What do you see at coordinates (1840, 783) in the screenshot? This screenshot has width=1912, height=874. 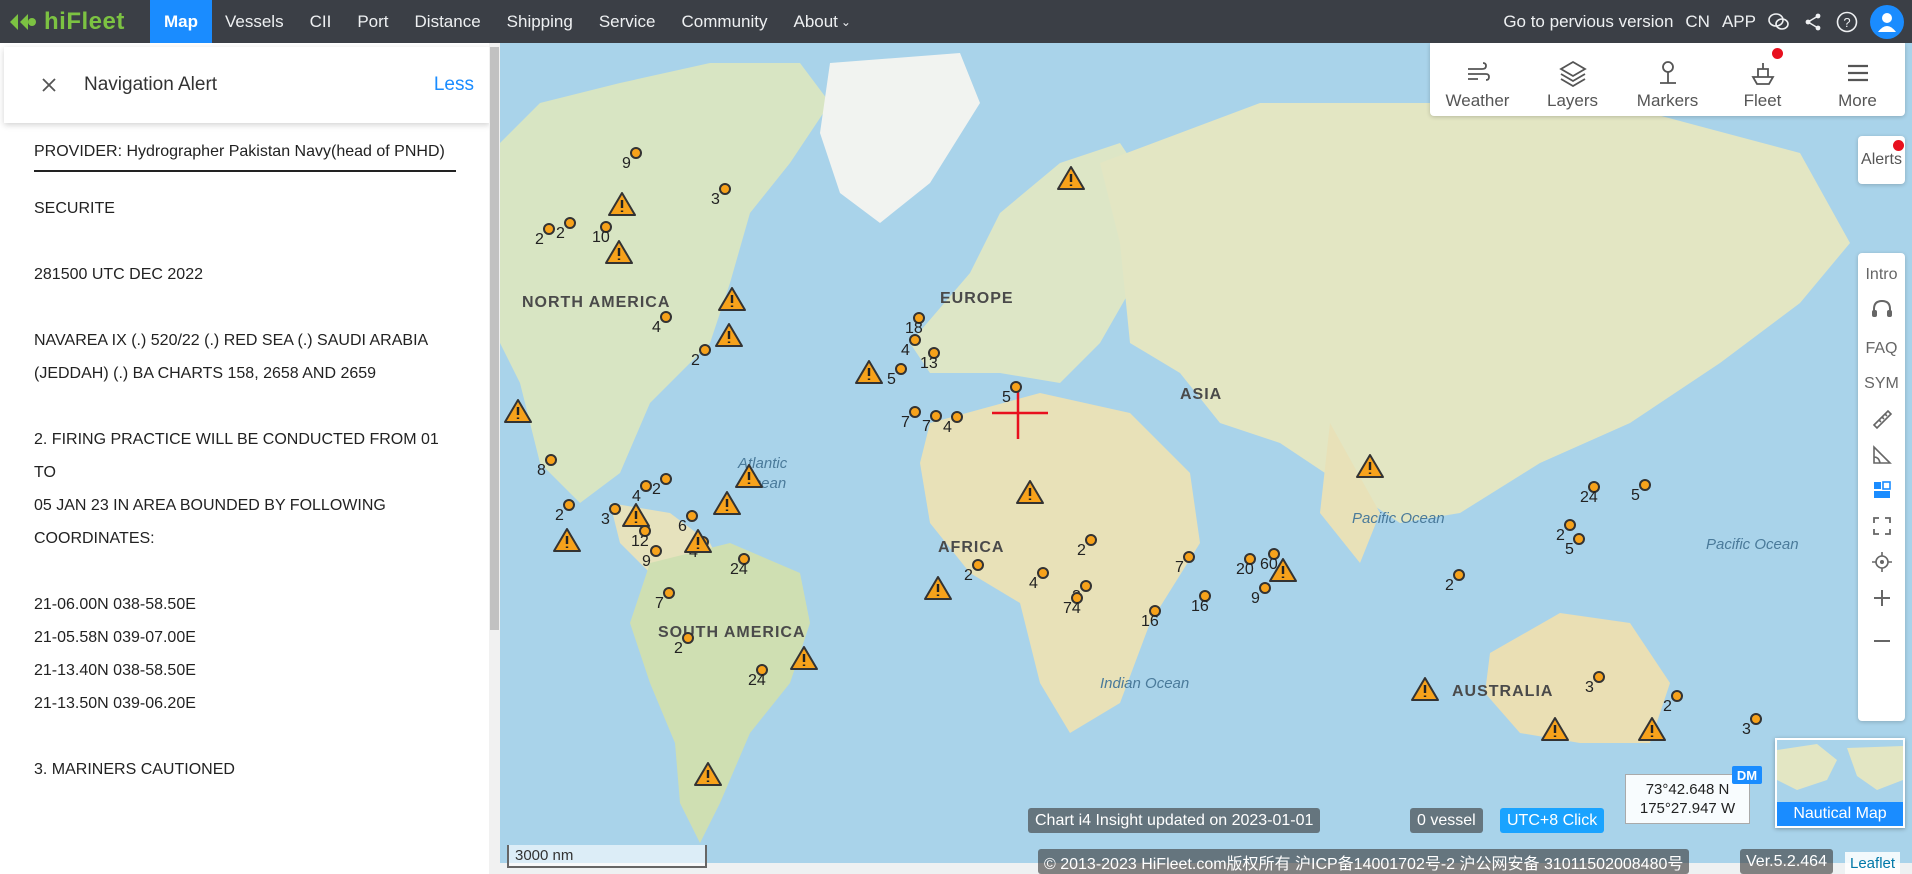 I see `nautical-map-toggle: Nautical Map` at bounding box center [1840, 783].